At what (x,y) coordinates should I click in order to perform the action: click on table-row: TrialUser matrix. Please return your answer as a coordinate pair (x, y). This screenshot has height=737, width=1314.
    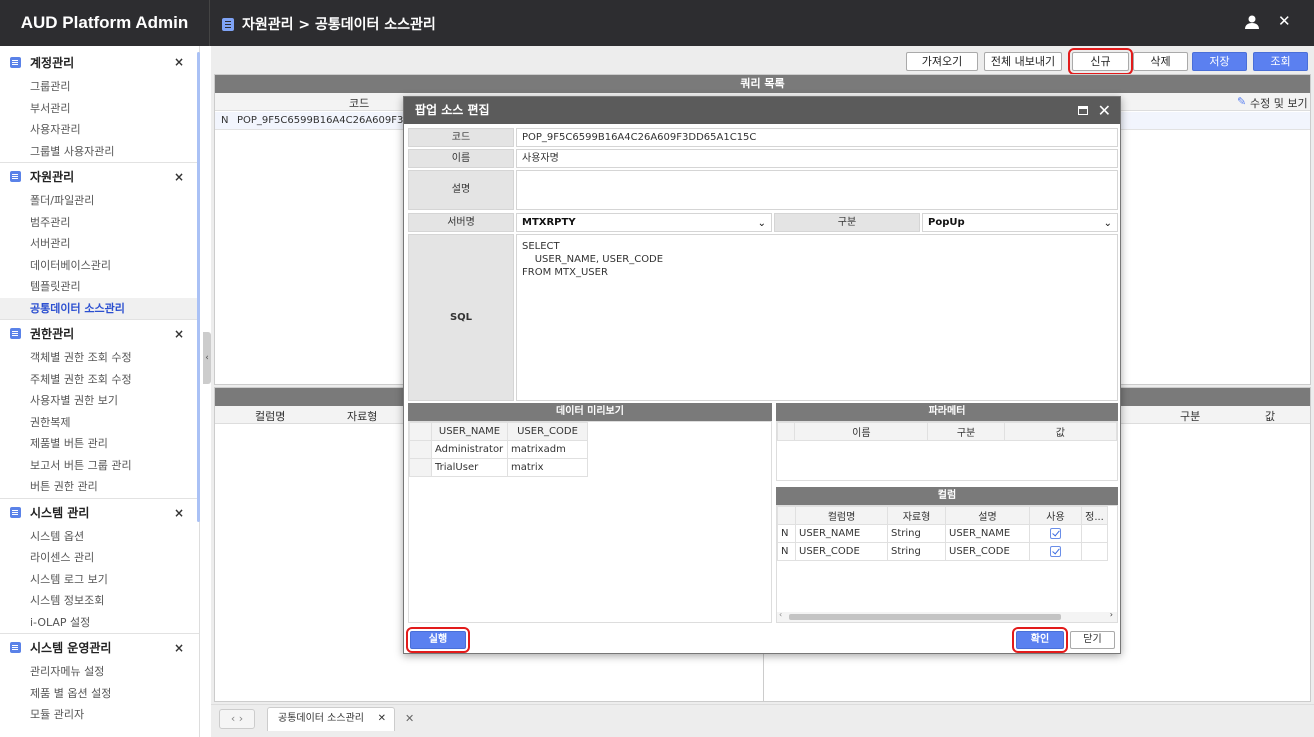
    Looking at the image, I should click on (498, 467).